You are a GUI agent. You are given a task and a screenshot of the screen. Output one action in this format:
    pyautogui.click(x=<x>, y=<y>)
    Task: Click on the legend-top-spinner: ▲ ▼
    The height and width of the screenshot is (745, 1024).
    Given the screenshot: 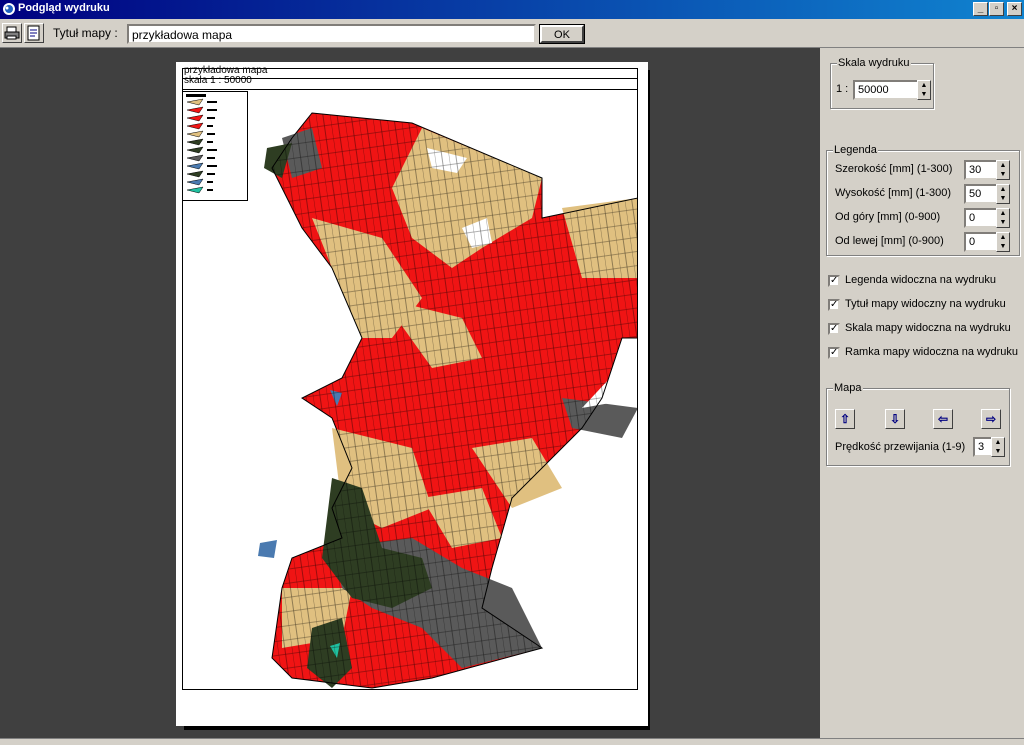 What is the action you would take?
    pyautogui.click(x=1003, y=218)
    